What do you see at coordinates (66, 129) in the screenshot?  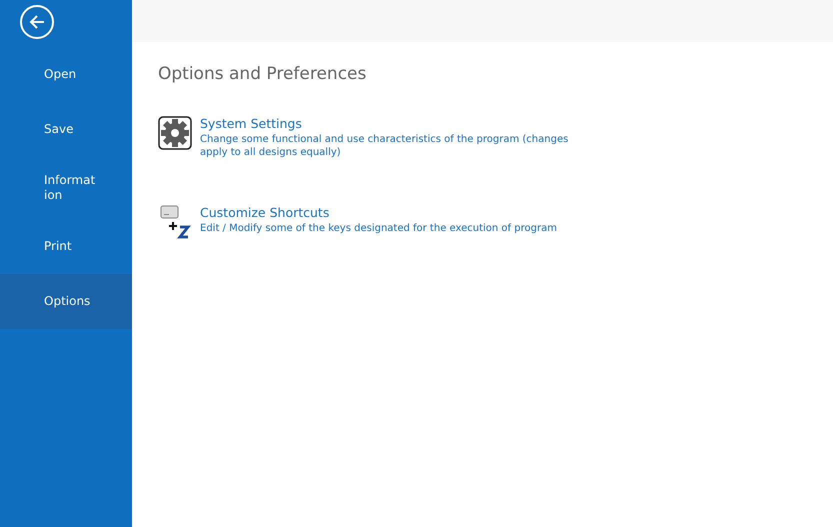 I see `sidebar-item: Save` at bounding box center [66, 129].